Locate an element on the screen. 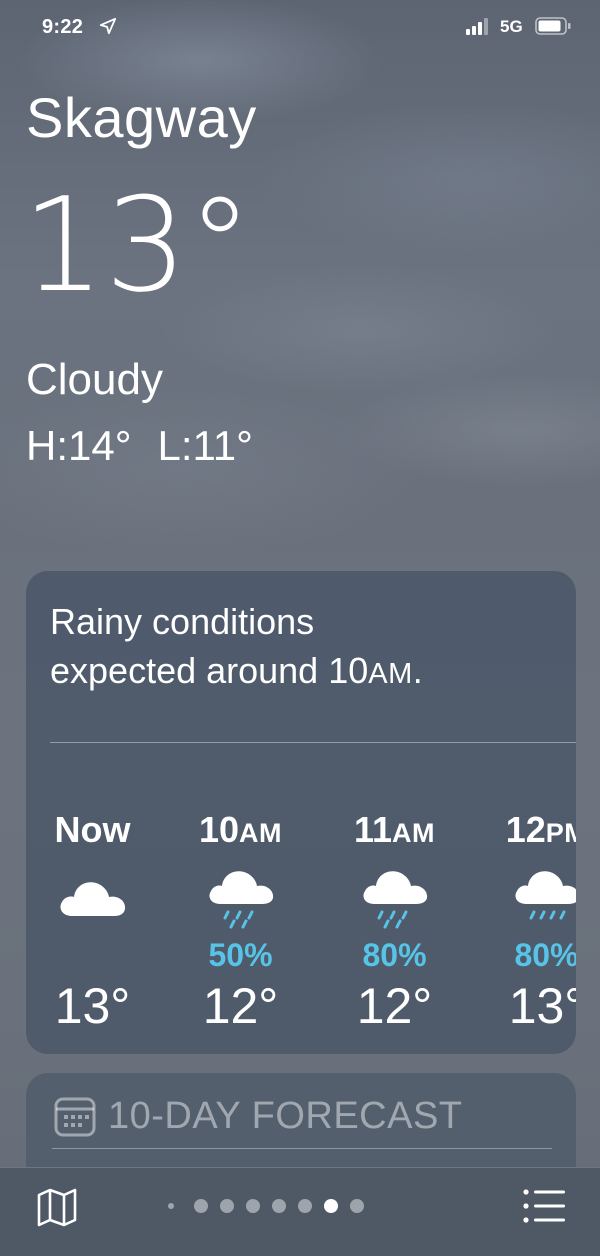 The height and width of the screenshot is (1256, 600). hour-label: 12PM is located at coordinates (540, 829).